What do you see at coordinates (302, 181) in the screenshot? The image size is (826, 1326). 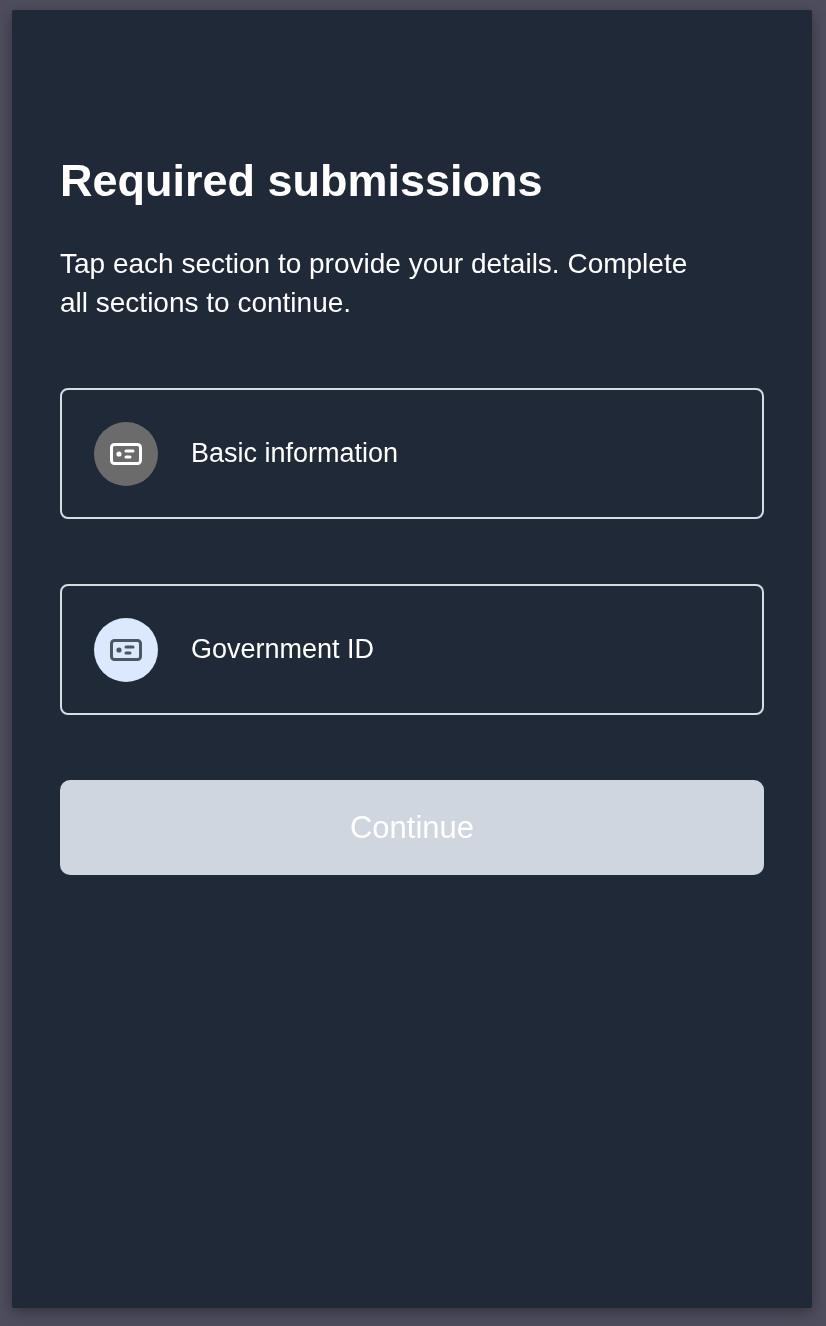 I see `page-title: Required submissions` at bounding box center [302, 181].